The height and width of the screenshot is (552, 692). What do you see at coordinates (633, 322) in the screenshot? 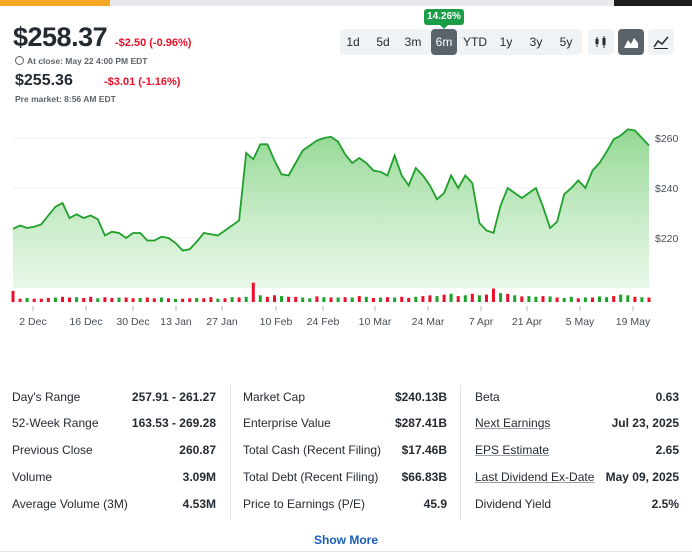
I see `x-tick-label: 19 May` at bounding box center [633, 322].